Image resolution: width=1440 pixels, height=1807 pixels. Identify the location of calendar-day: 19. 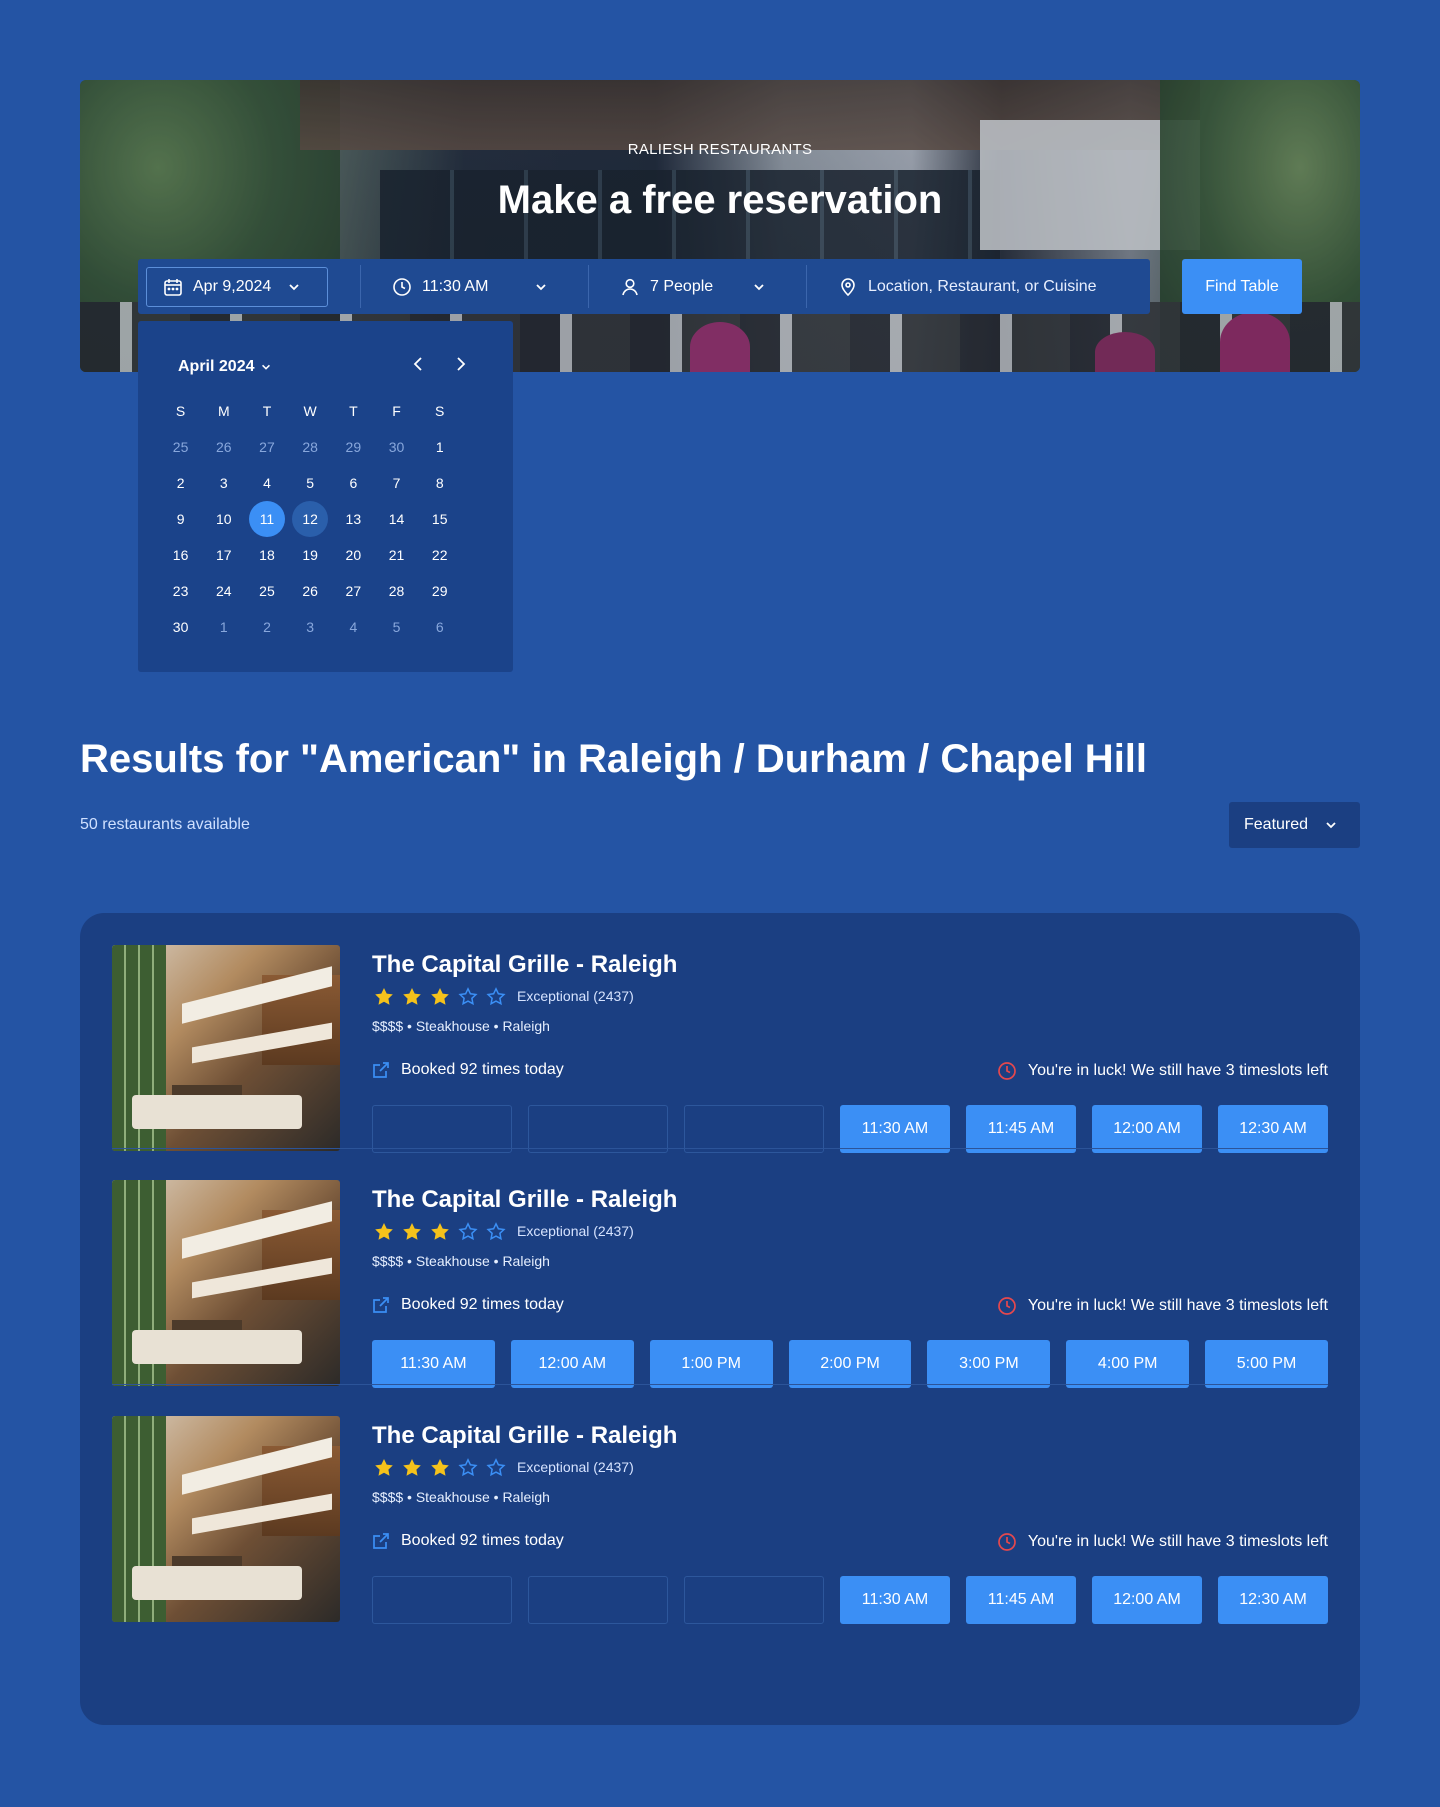
(310, 555).